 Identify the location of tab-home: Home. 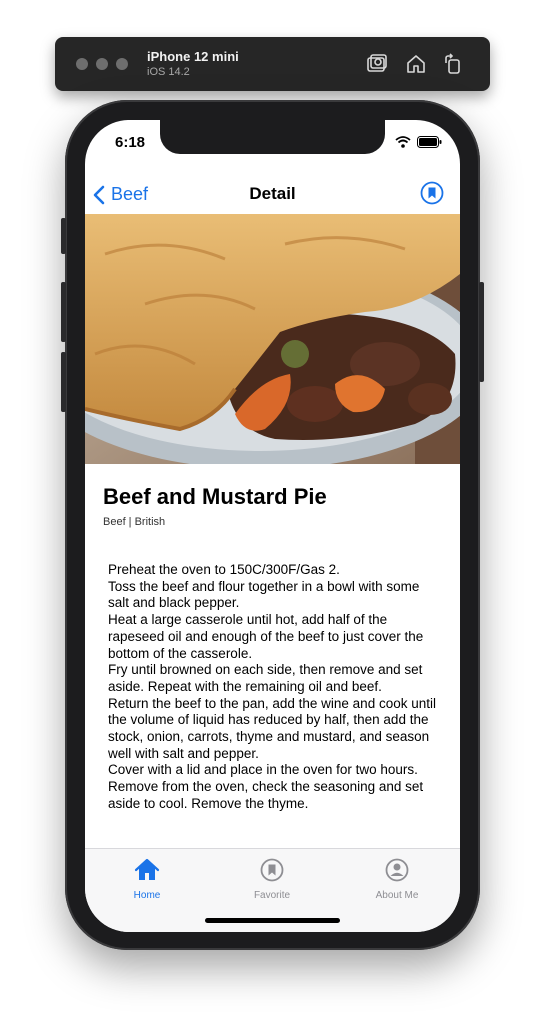
(147, 879).